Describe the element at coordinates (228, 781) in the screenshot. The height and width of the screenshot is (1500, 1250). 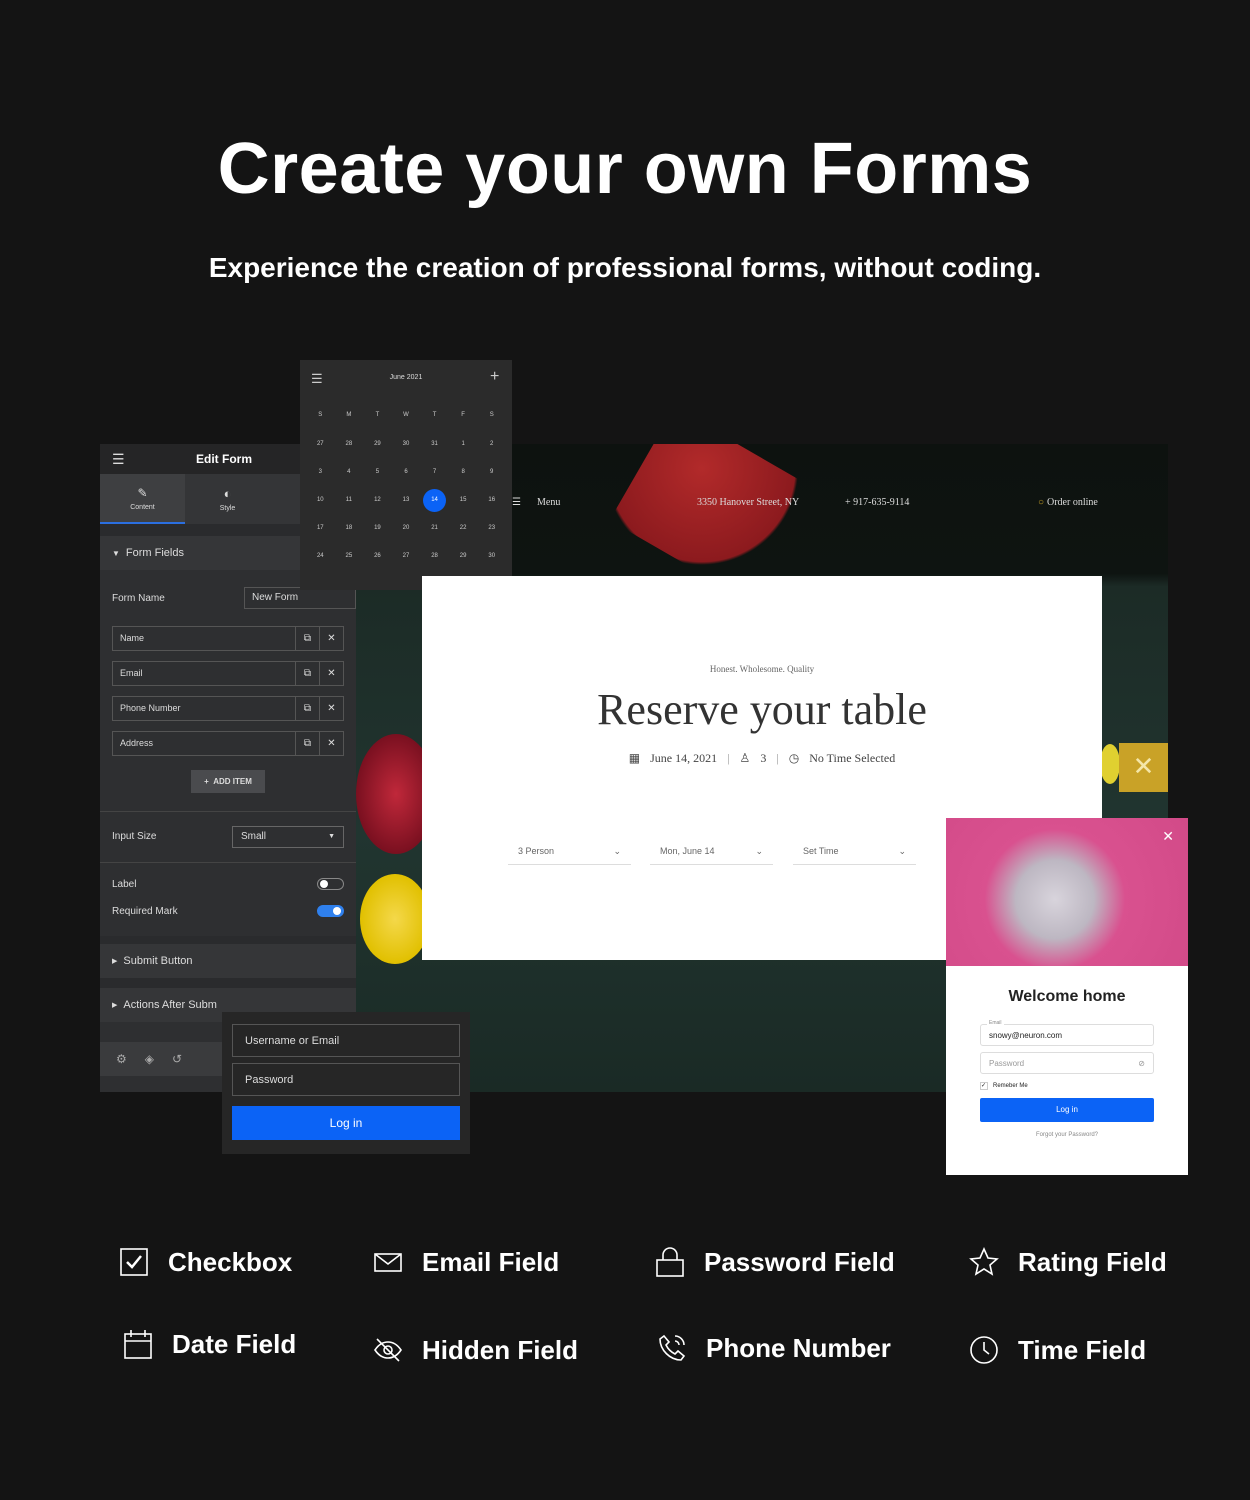
I see `add-item-button: + ADD ITEM` at that location.